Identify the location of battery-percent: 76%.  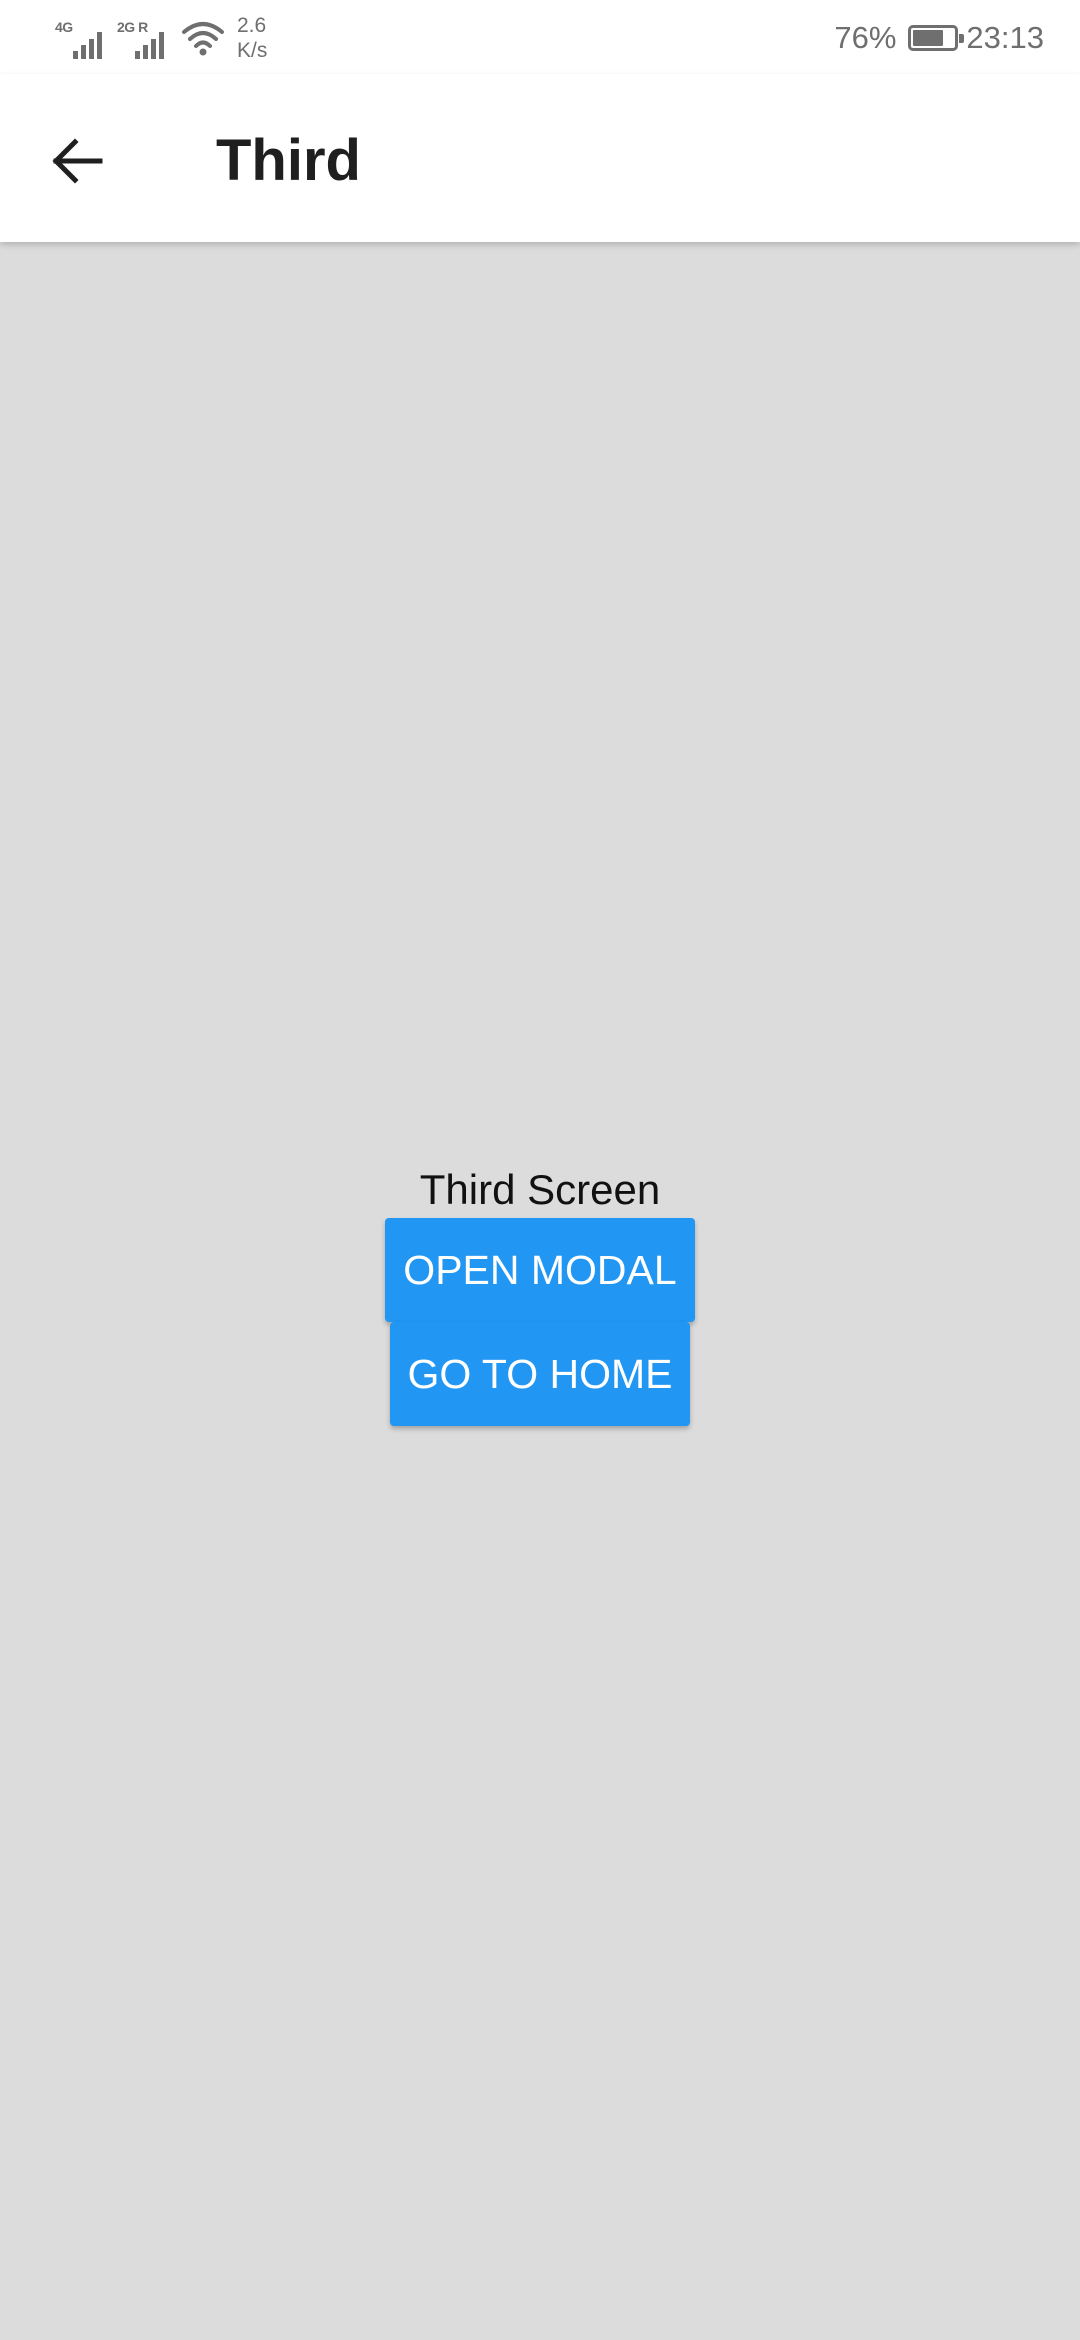
(865, 37).